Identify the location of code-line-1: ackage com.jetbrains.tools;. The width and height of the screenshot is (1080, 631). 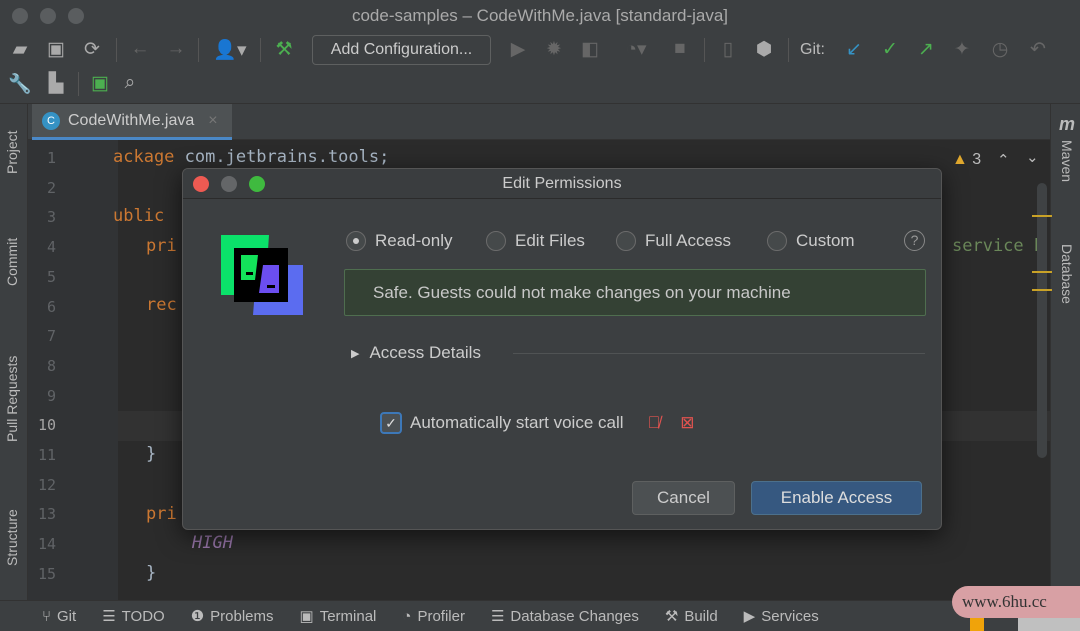
(251, 157).